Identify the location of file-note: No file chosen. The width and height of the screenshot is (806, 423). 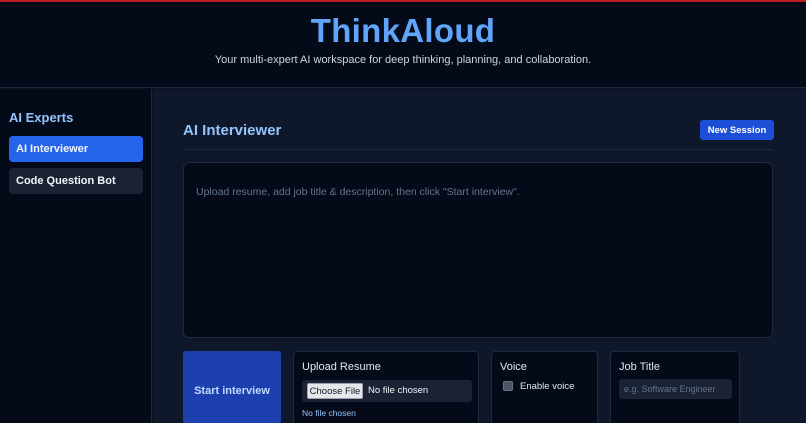
(329, 413).